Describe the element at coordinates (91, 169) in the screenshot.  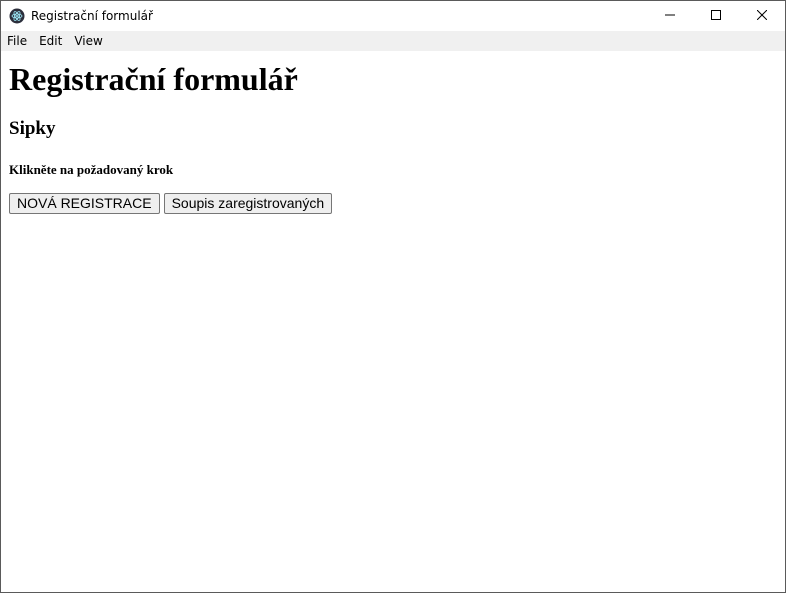
I see `instruction-text: Klikněte na požadovaný krok` at that location.